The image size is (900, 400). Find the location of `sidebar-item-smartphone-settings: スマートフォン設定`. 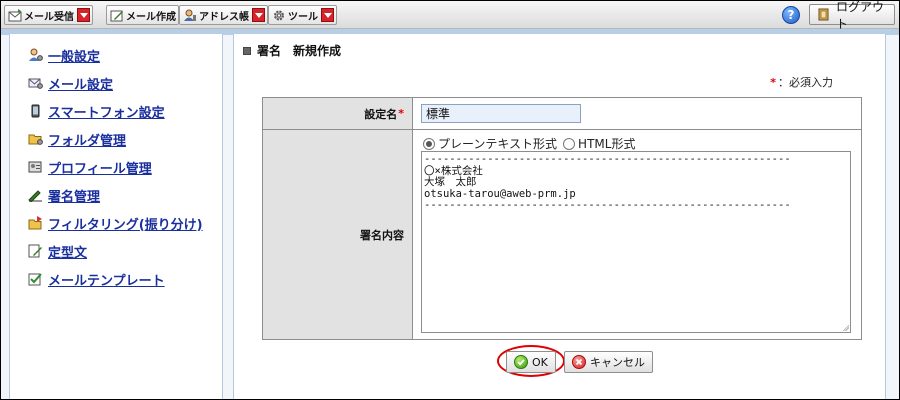

sidebar-item-smartphone-settings: スマートフォン設定 is located at coordinates (96, 111).